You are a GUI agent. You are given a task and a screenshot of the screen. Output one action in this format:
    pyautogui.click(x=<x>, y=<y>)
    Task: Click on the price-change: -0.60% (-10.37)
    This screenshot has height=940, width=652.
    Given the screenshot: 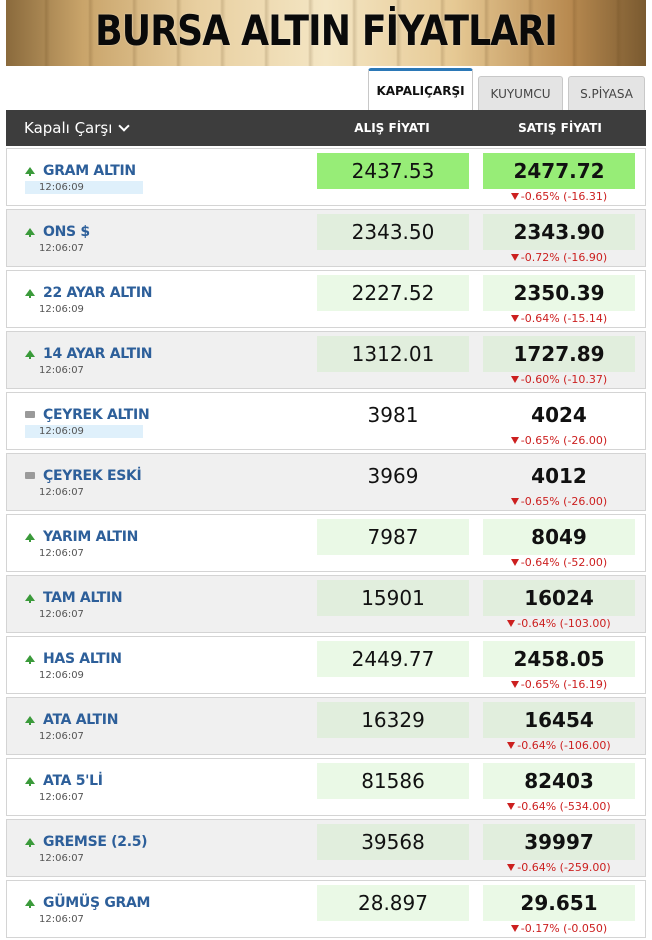 What is the action you would take?
    pyautogui.click(x=559, y=379)
    